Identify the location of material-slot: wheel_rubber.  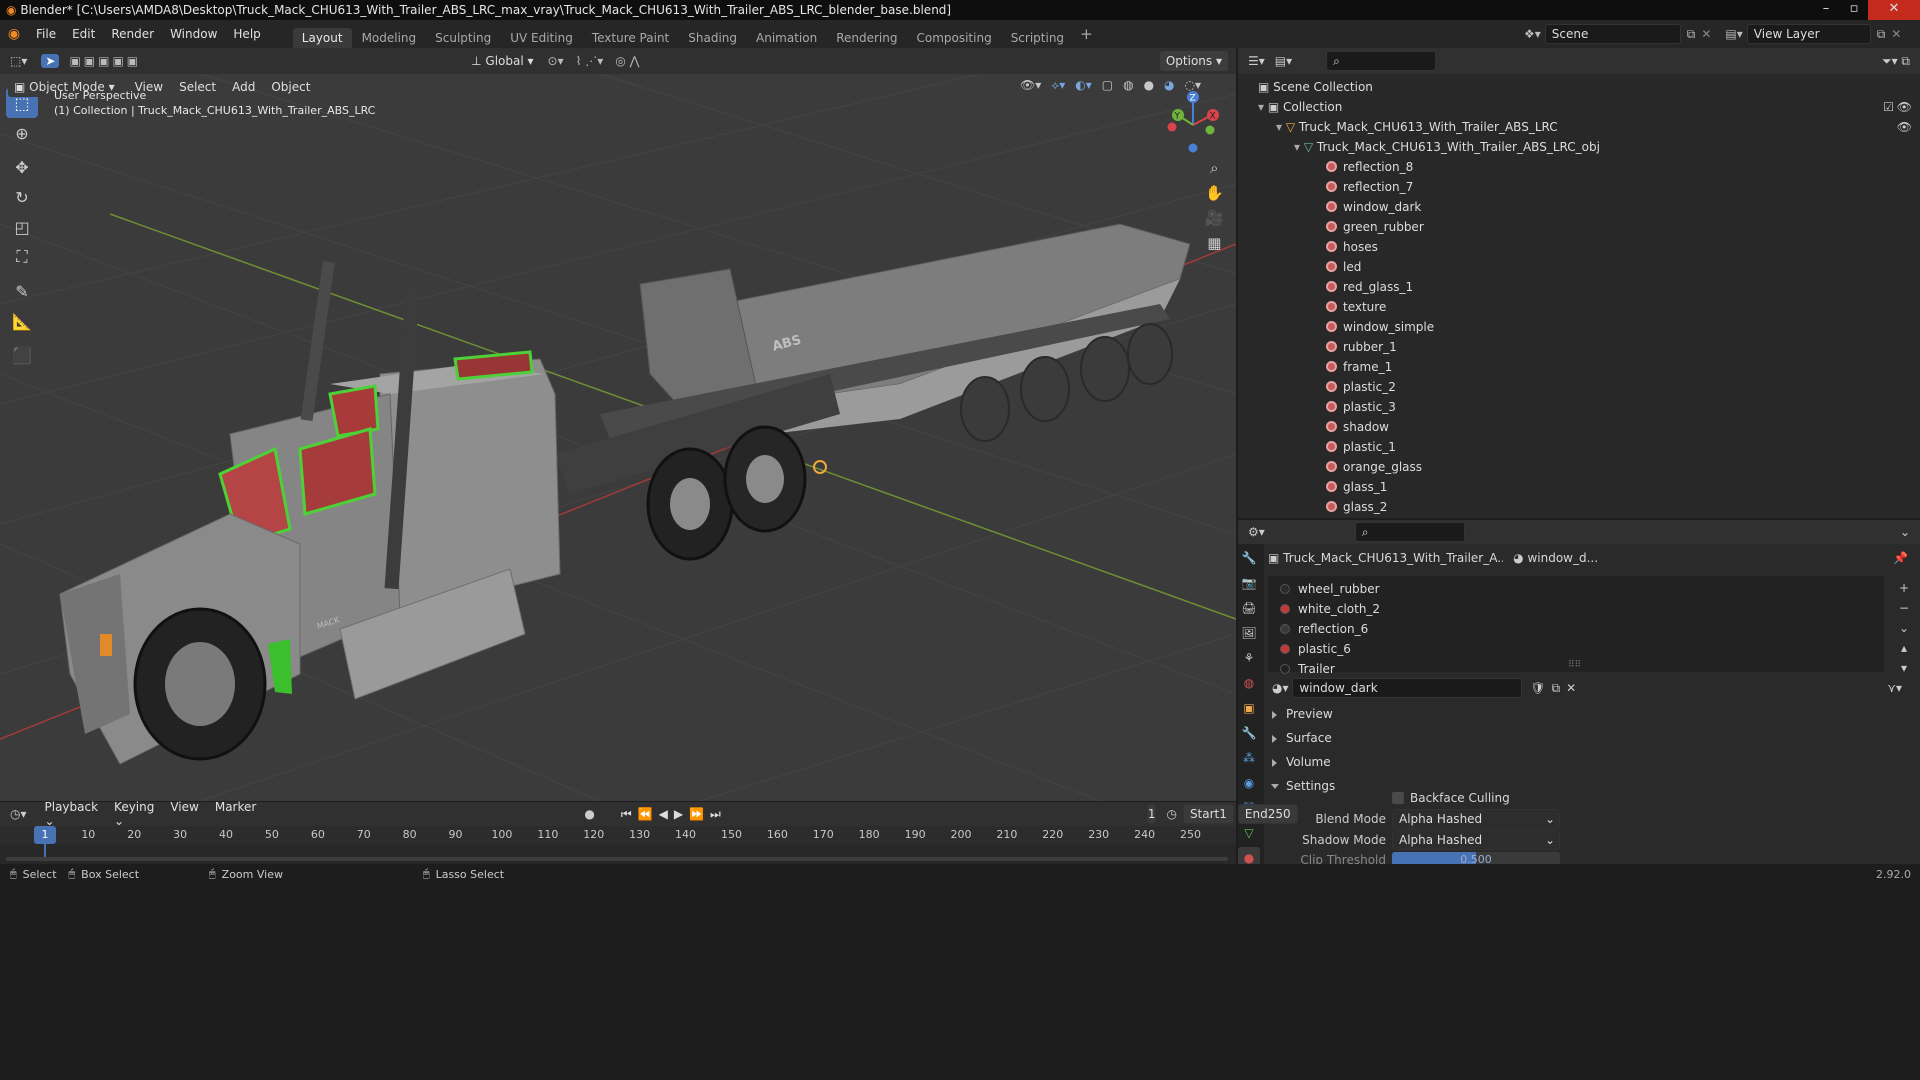
(1576, 589).